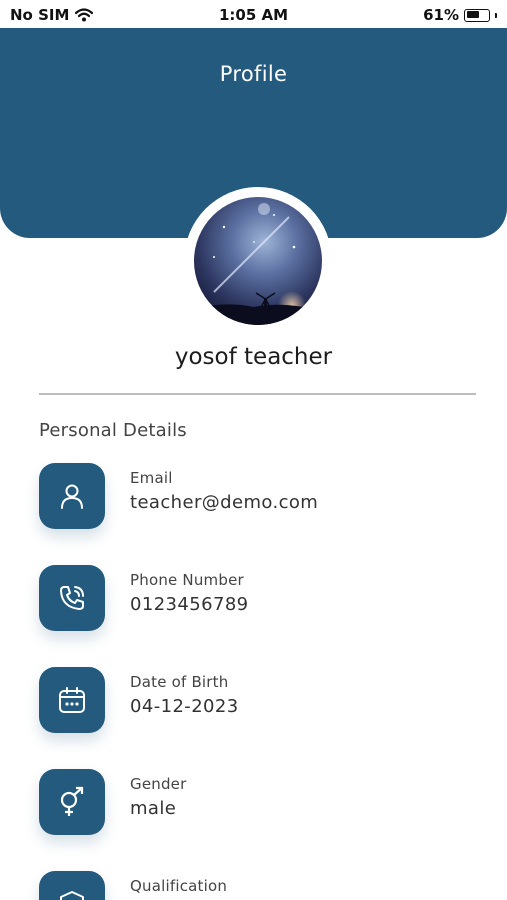 Image resolution: width=507 pixels, height=900 pixels. Describe the element at coordinates (224, 502) in the screenshot. I see `email-value: teacher@demo.com` at that location.